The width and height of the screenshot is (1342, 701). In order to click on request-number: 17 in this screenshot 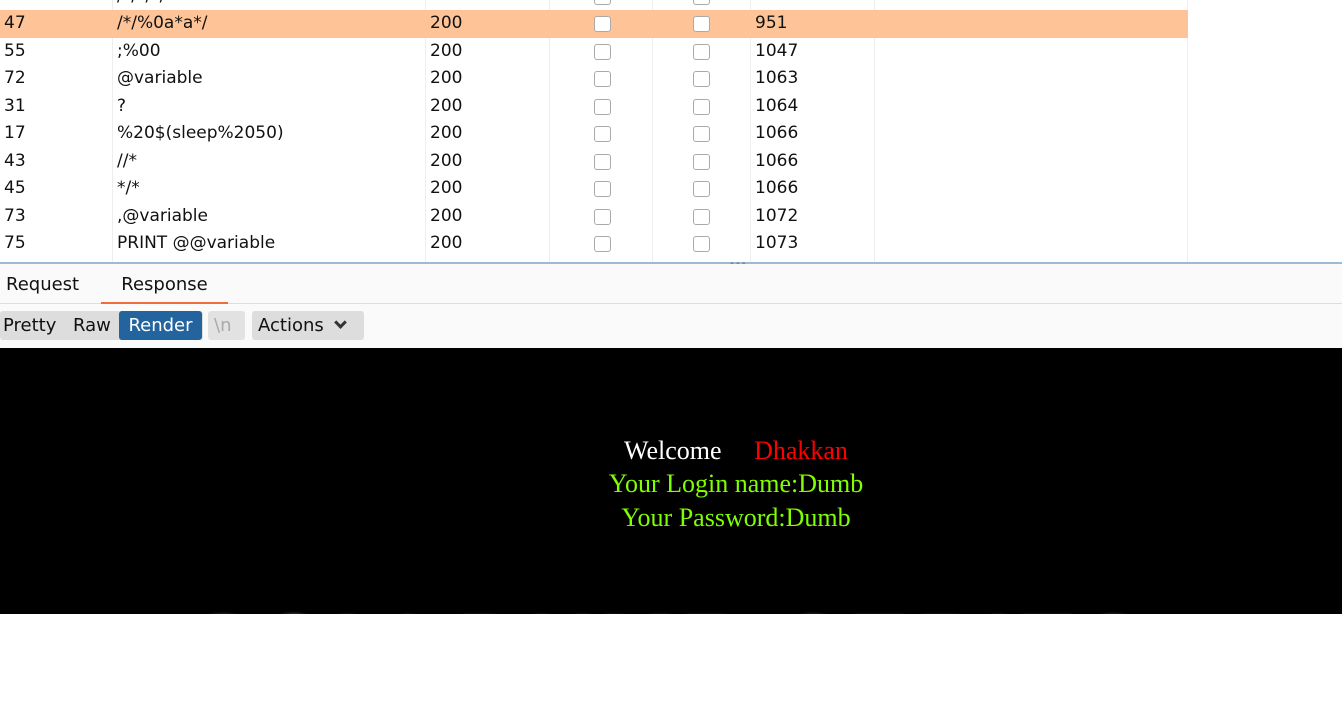, I will do `click(15, 133)`.